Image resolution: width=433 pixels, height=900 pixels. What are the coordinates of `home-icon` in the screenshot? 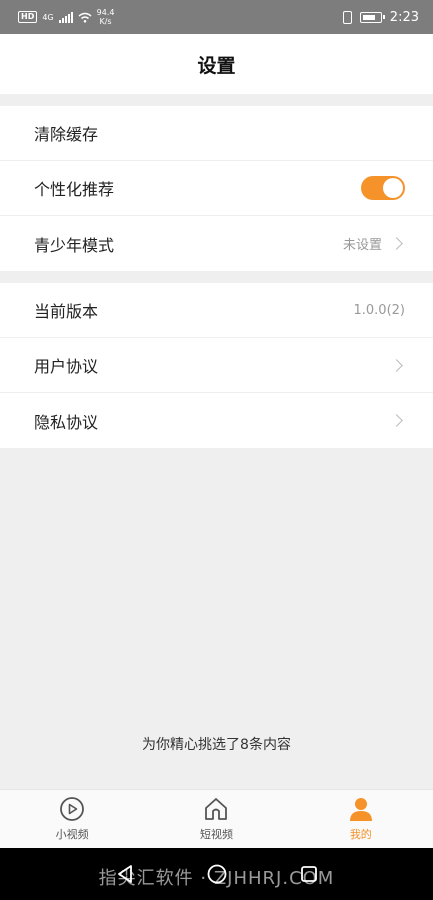 It's located at (216, 809).